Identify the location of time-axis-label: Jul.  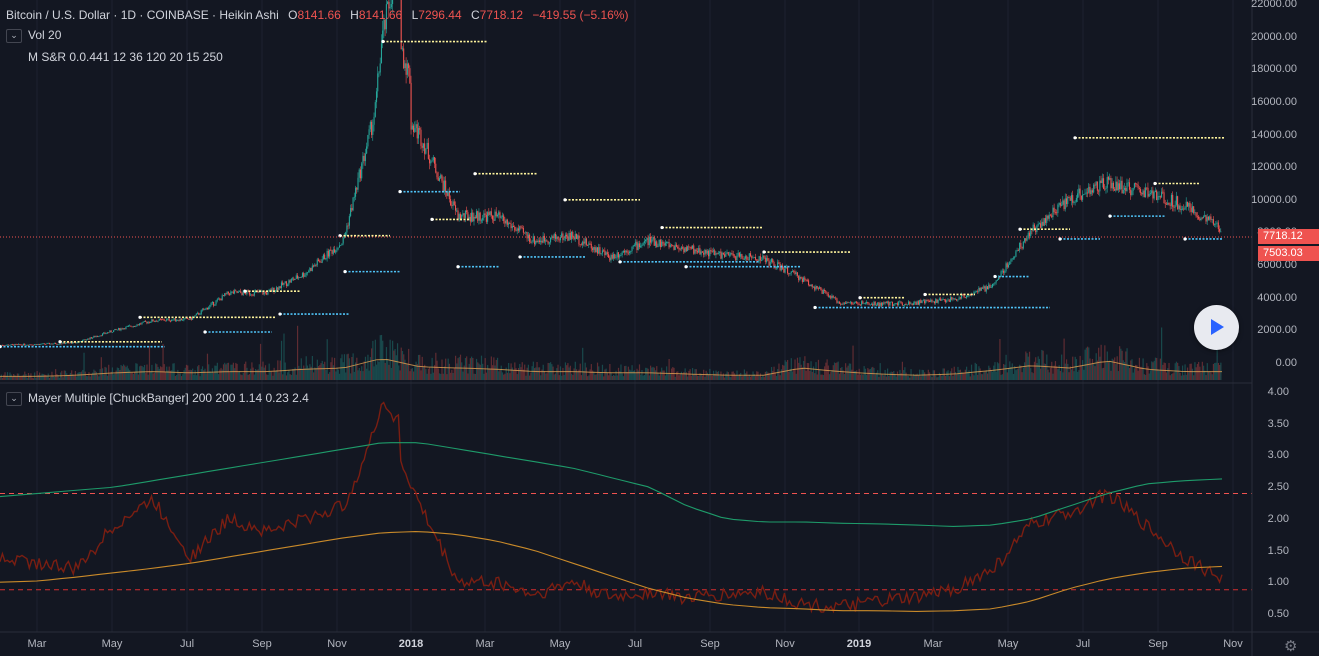
(1083, 644).